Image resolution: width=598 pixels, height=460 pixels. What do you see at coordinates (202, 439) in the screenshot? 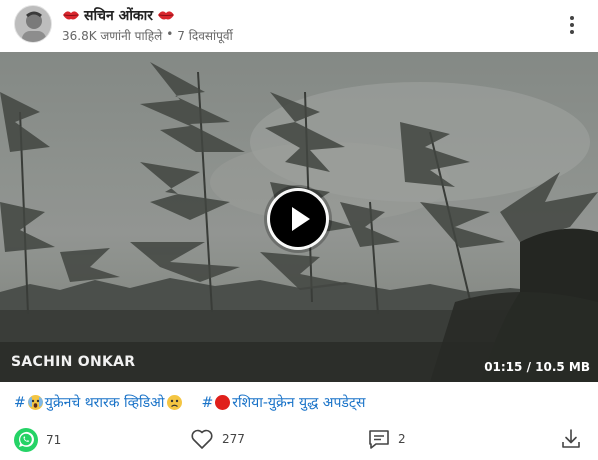
I see `heart-icon` at bounding box center [202, 439].